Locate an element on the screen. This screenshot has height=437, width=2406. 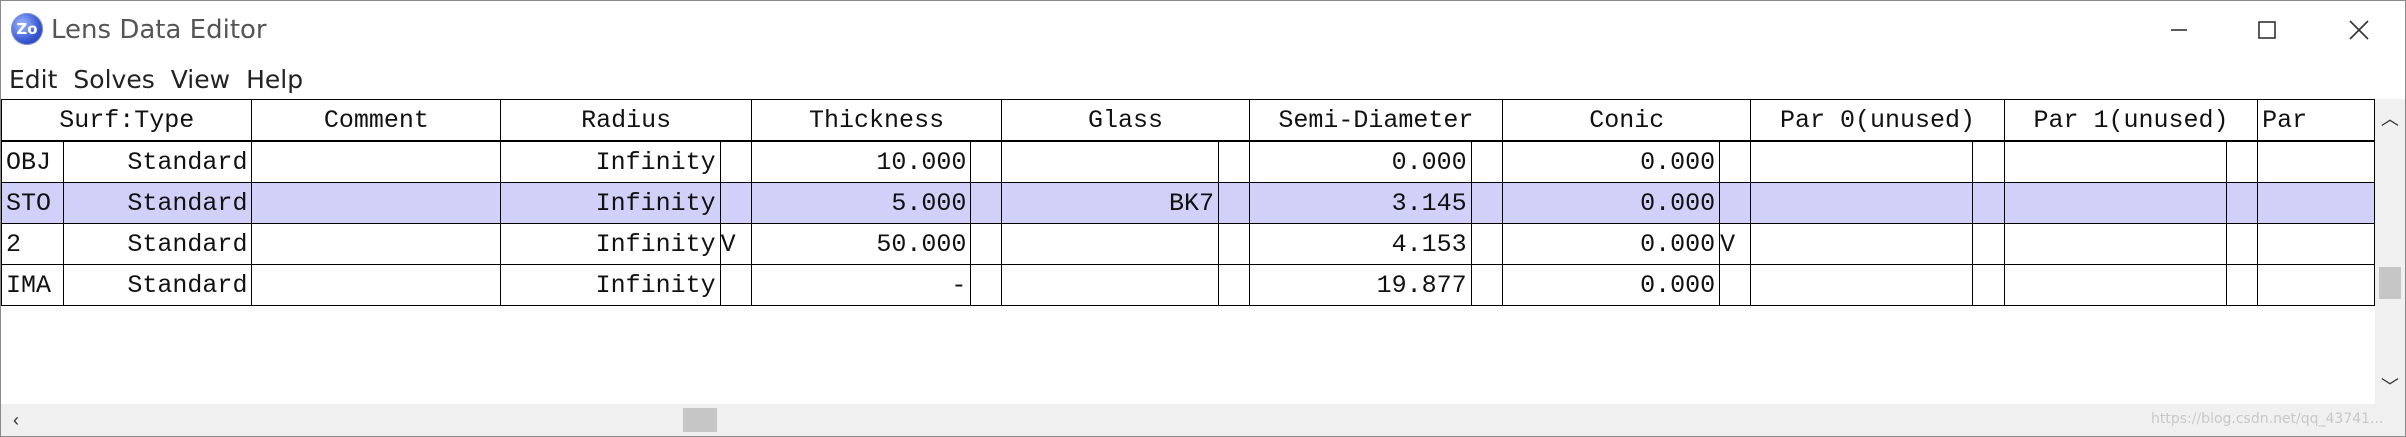
cell-surf: IMA is located at coordinates (32, 285).